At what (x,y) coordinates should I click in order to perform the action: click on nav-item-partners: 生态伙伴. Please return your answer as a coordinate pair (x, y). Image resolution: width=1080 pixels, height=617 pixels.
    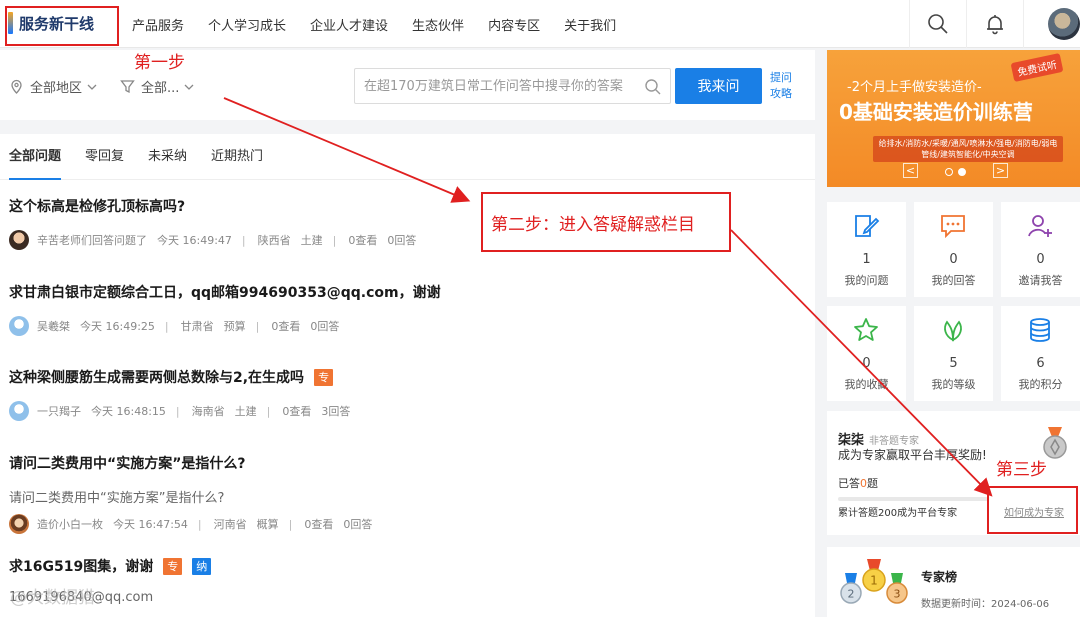
    Looking at the image, I should click on (438, 24).